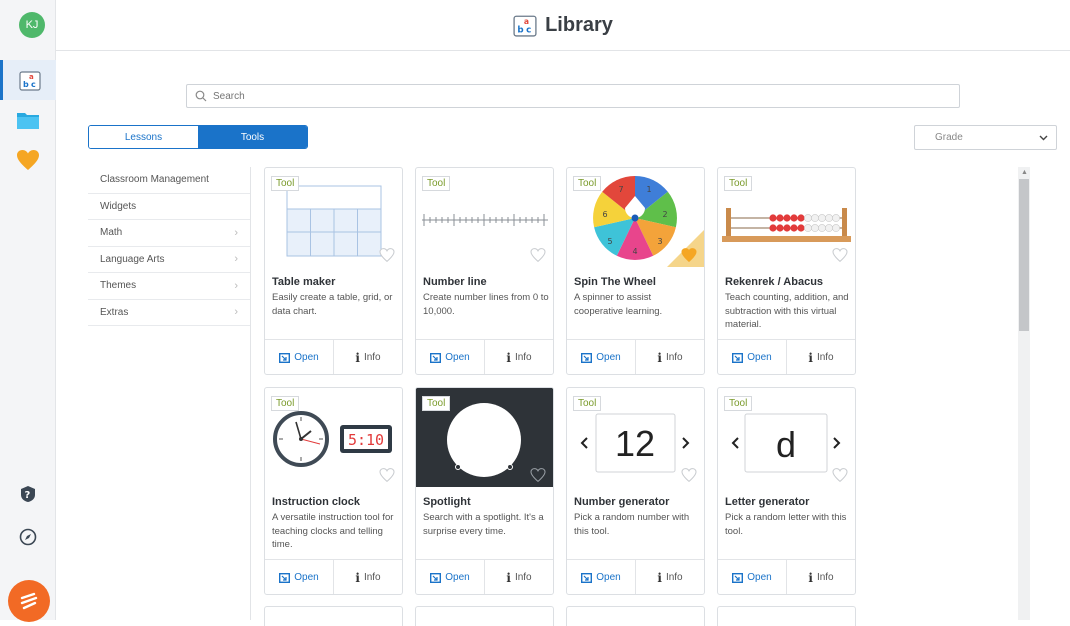  Describe the element at coordinates (1024, 255) in the screenshot. I see `scrollbar-thumb` at that location.